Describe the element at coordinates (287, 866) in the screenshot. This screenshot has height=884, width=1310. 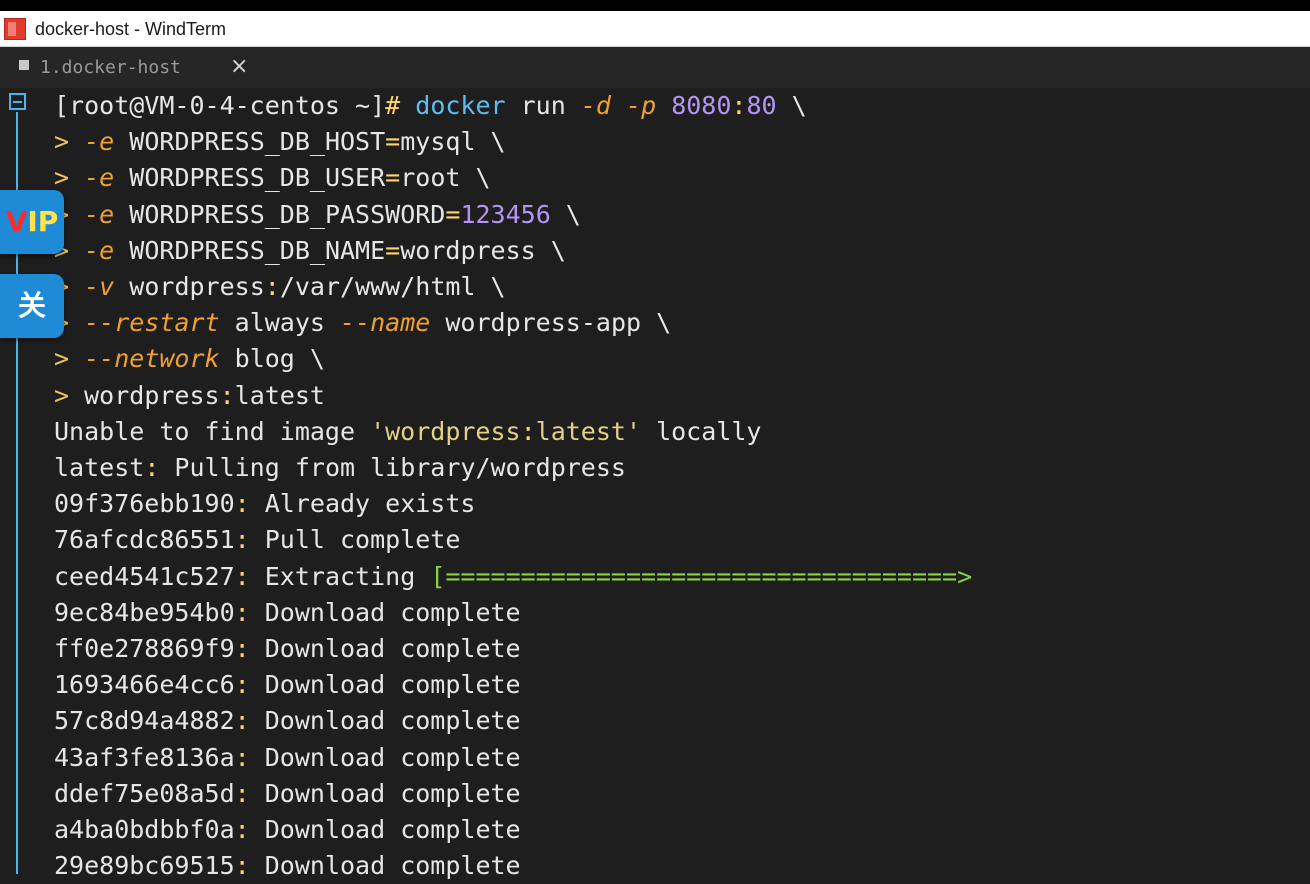
I see `terminal-line: 29e89bc69515: Download complete` at that location.